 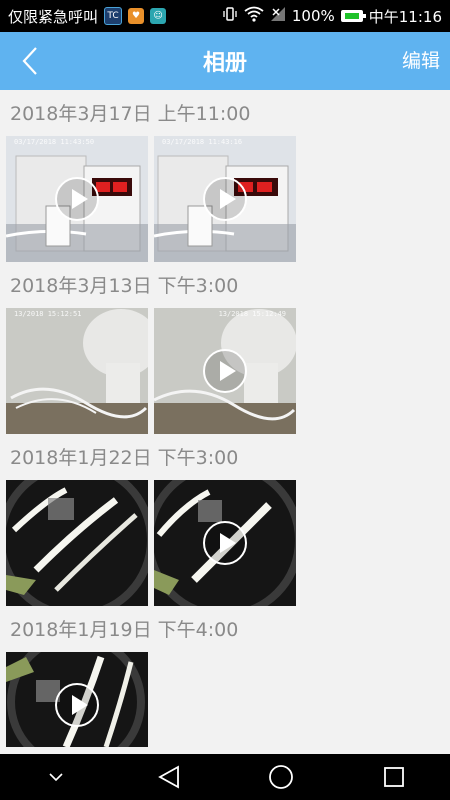 I want to click on video-thumbnail: 13/2018 15:12:51, so click(x=77, y=371).